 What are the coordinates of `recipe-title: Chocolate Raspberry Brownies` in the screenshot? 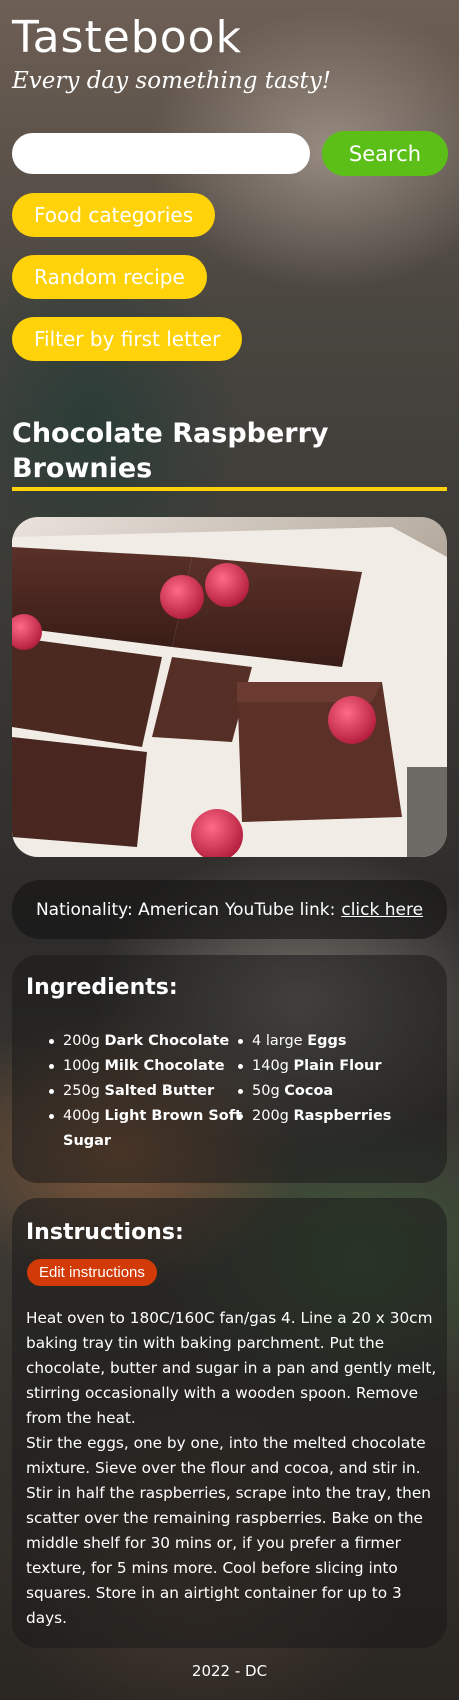 It's located at (170, 451).